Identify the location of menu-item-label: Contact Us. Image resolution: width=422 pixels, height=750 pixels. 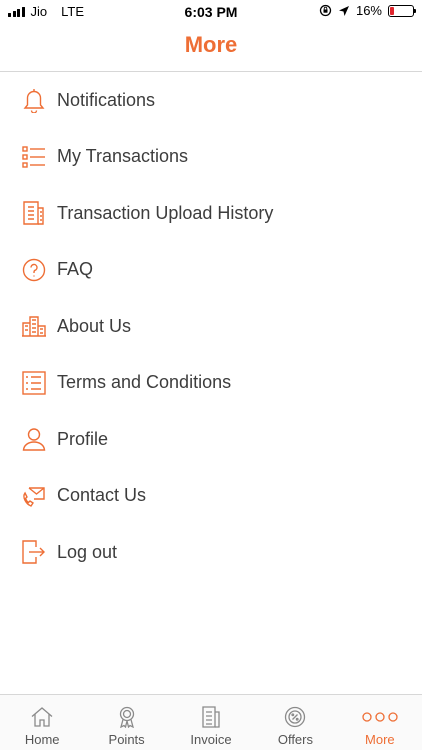
(102, 495).